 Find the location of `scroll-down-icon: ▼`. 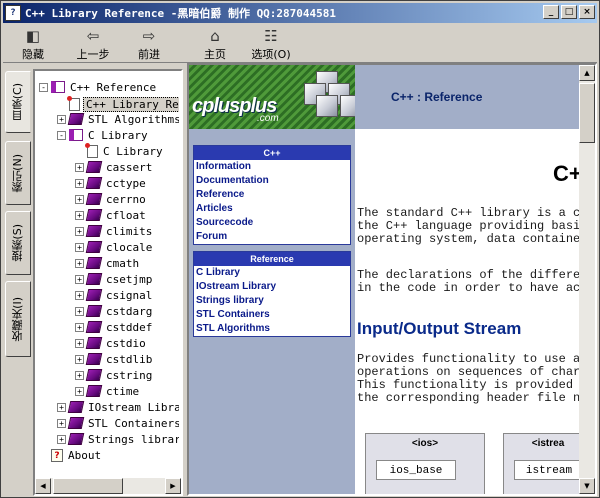

scroll-down-icon: ▼ is located at coordinates (587, 486).